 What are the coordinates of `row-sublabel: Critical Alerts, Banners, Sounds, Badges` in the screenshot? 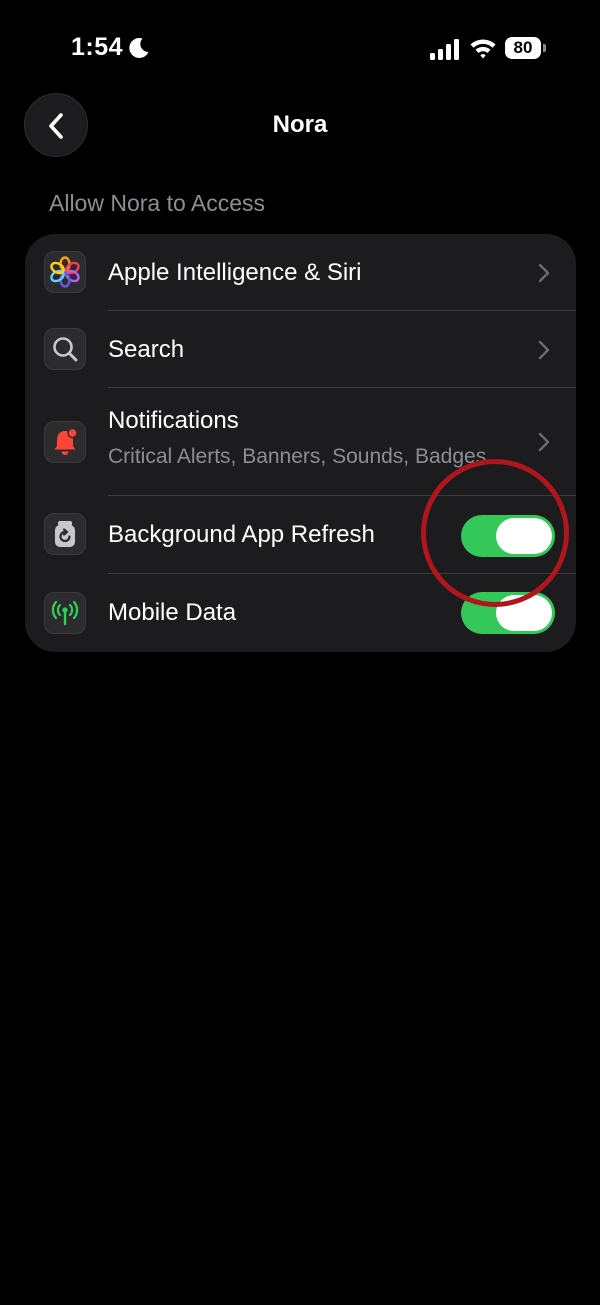 It's located at (297, 456).